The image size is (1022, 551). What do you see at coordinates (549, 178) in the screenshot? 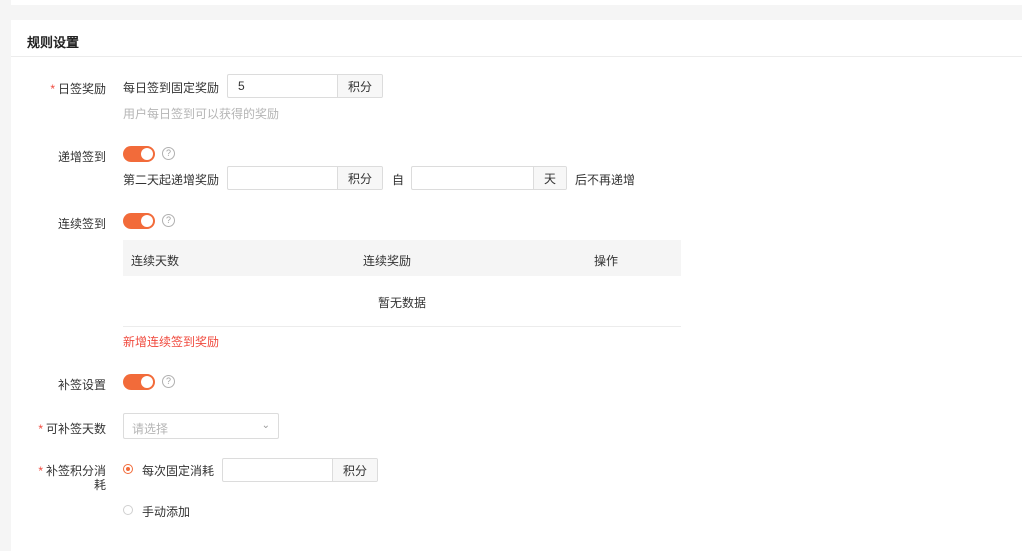
I see `incremental-days-unit: 天` at bounding box center [549, 178].